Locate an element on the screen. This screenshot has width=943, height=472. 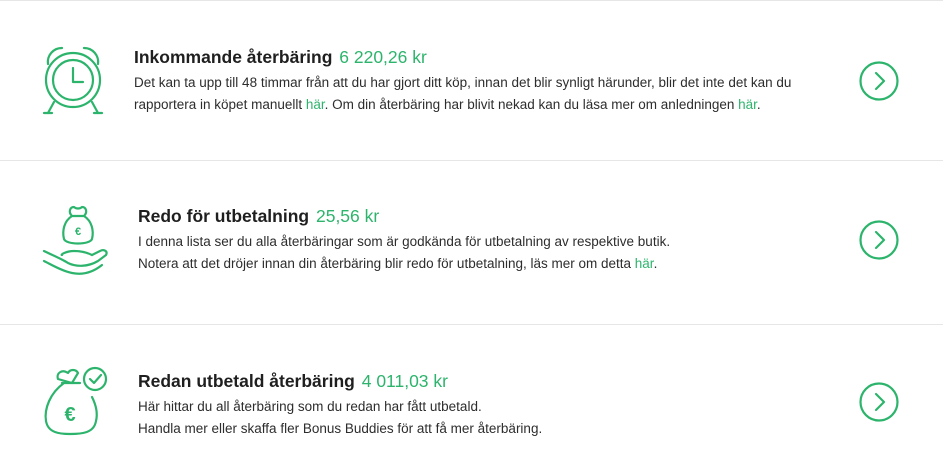
payout-info-link: här is located at coordinates (644, 263).